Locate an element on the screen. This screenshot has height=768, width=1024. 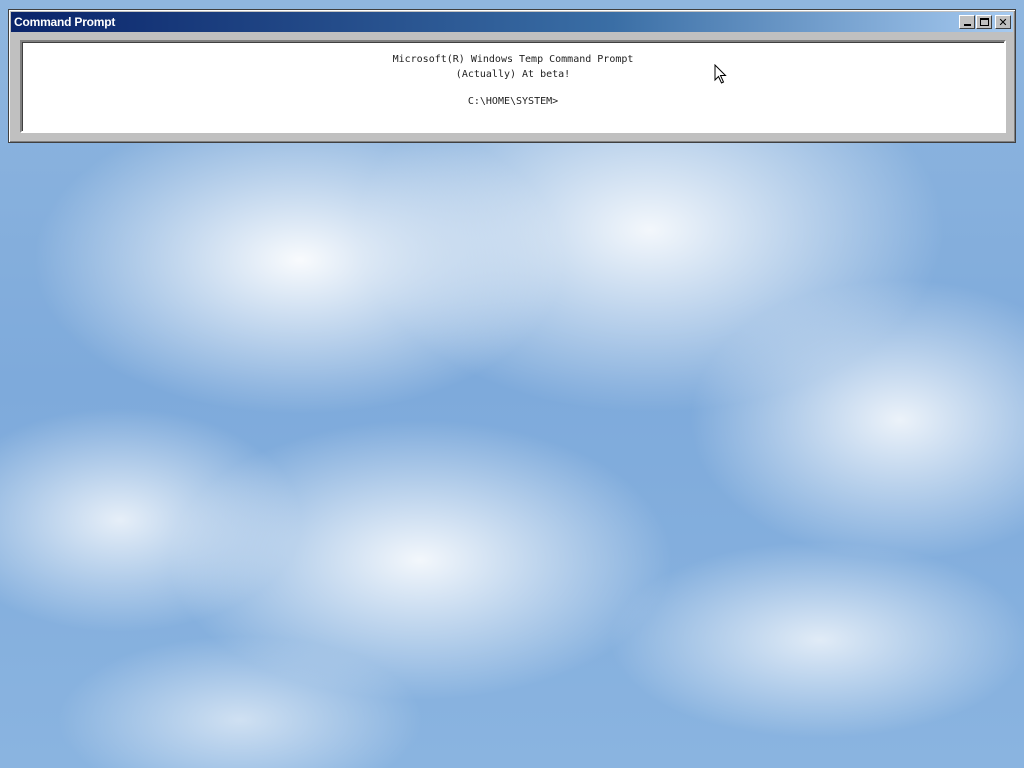
console-line: Microsoft(R) Windows Temp Command Prompt is located at coordinates (513, 59).